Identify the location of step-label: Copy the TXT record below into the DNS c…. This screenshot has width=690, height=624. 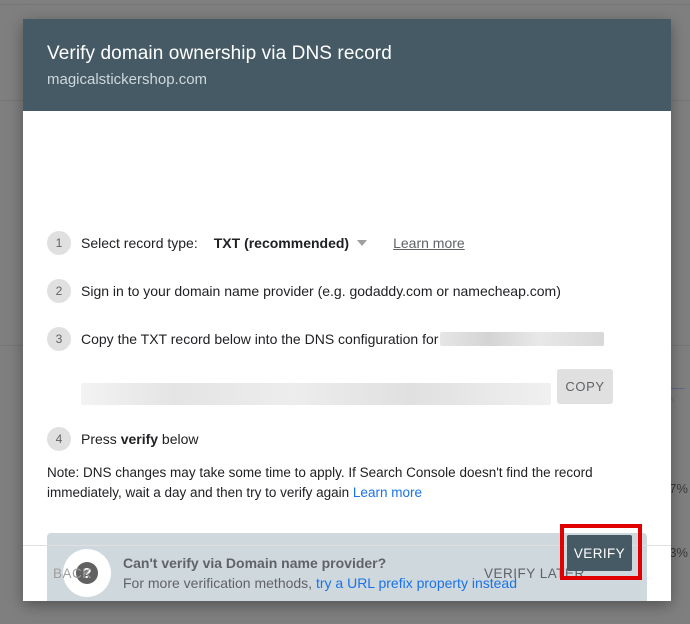
(260, 339).